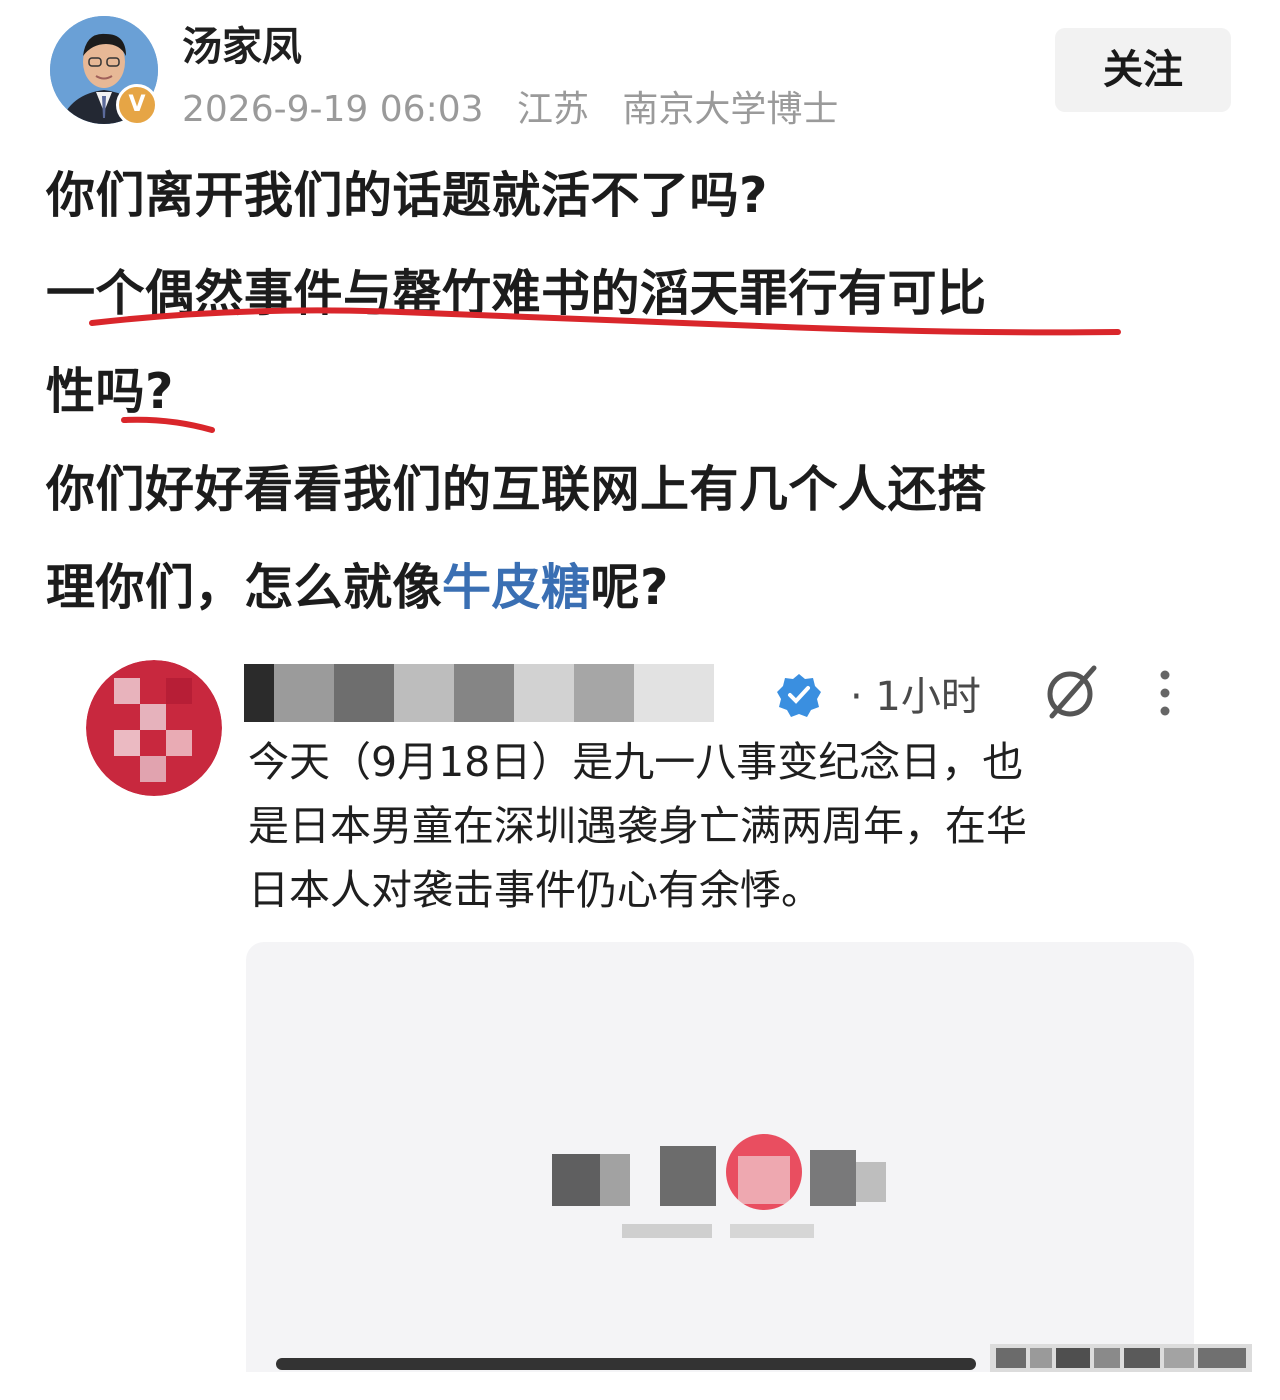  I want to click on verified-check-icon, so click(799, 695).